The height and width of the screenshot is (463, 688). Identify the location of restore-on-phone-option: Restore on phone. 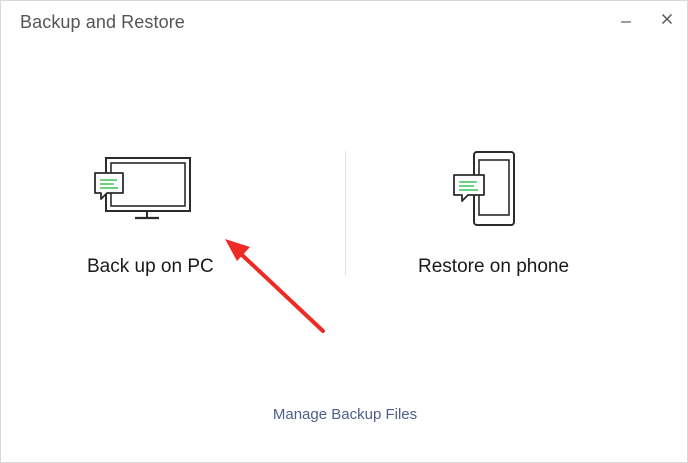
(496, 216).